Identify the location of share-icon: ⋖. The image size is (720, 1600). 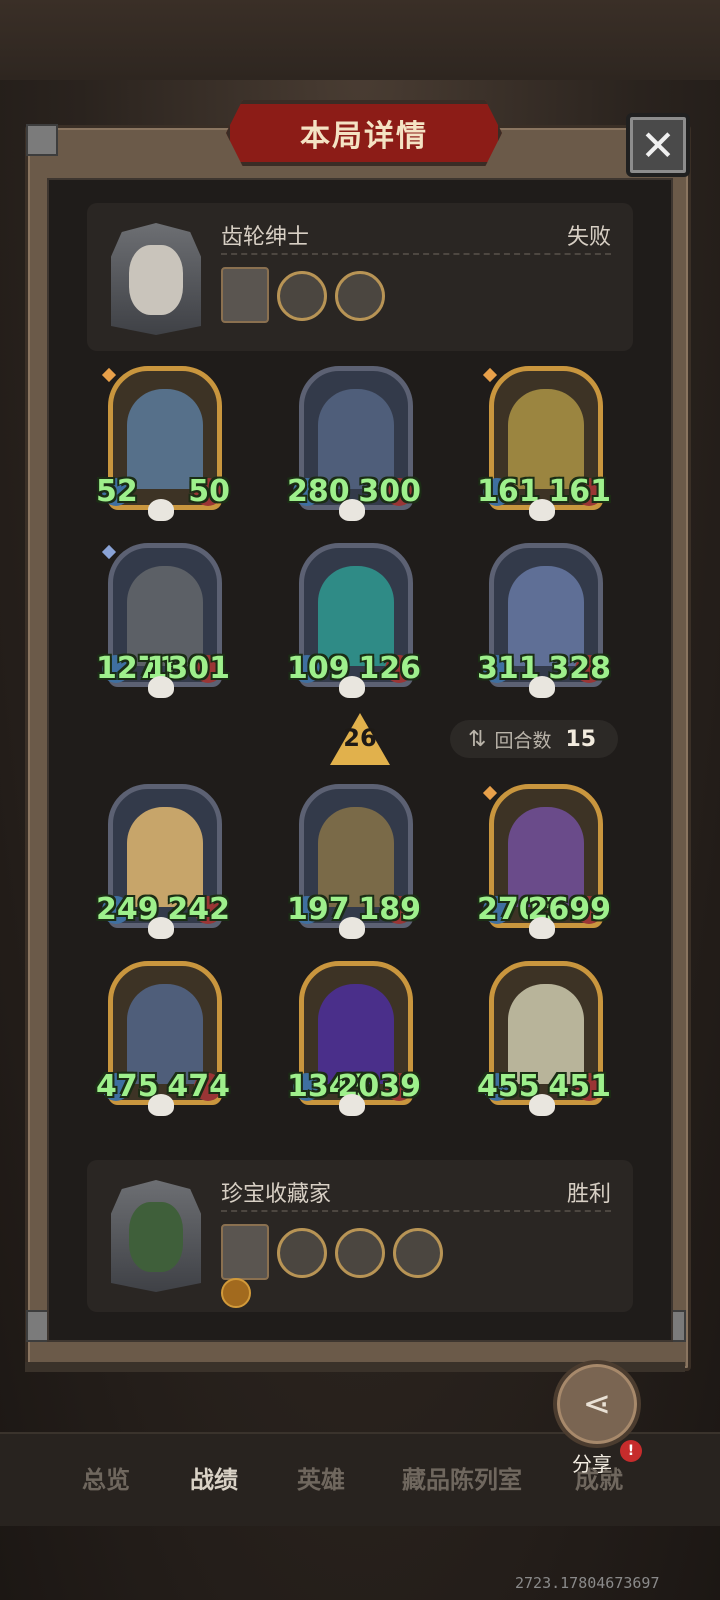
(597, 1404).